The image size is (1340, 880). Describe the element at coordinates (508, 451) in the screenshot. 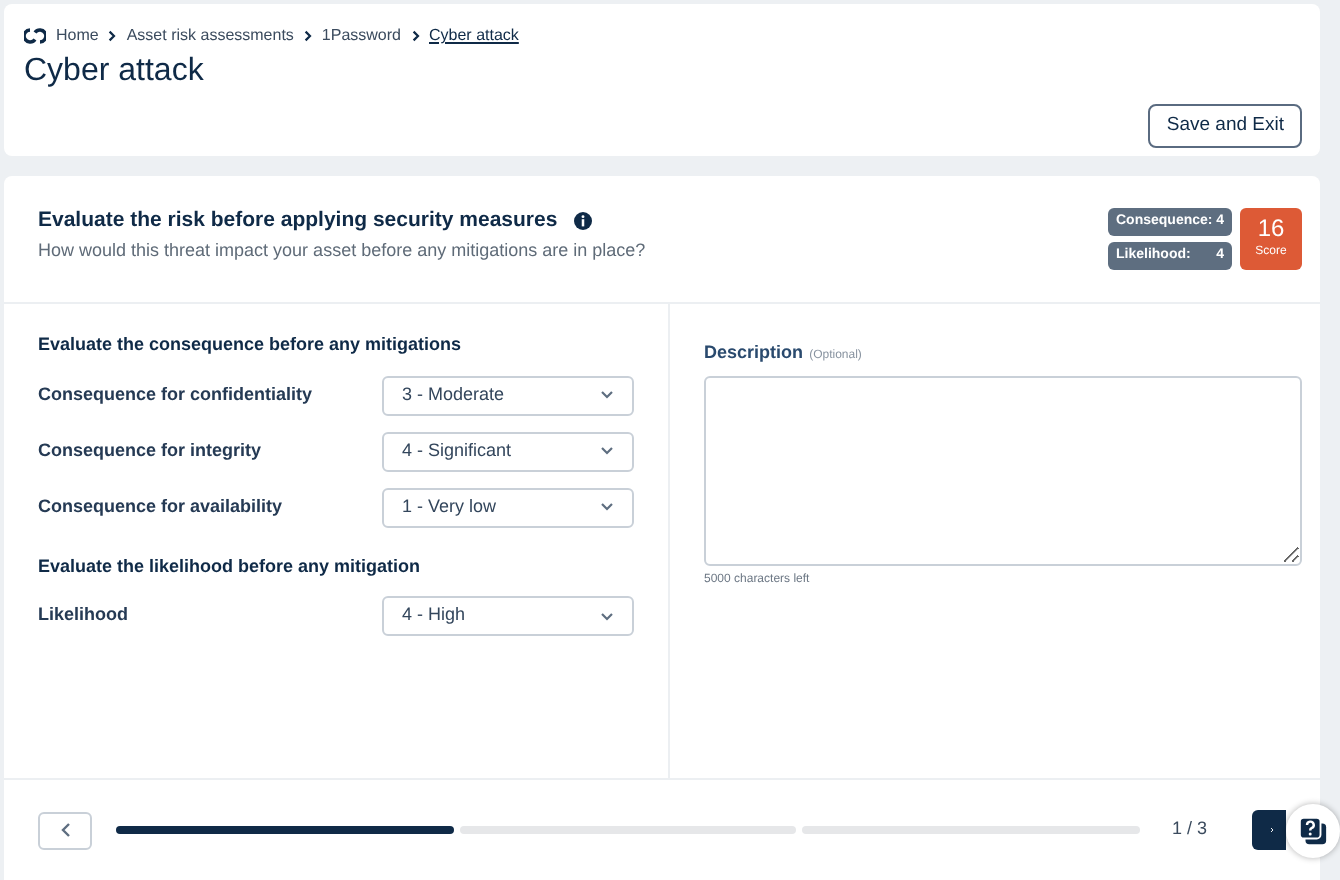

I see `select-dropdown: 4 - Significant` at that location.